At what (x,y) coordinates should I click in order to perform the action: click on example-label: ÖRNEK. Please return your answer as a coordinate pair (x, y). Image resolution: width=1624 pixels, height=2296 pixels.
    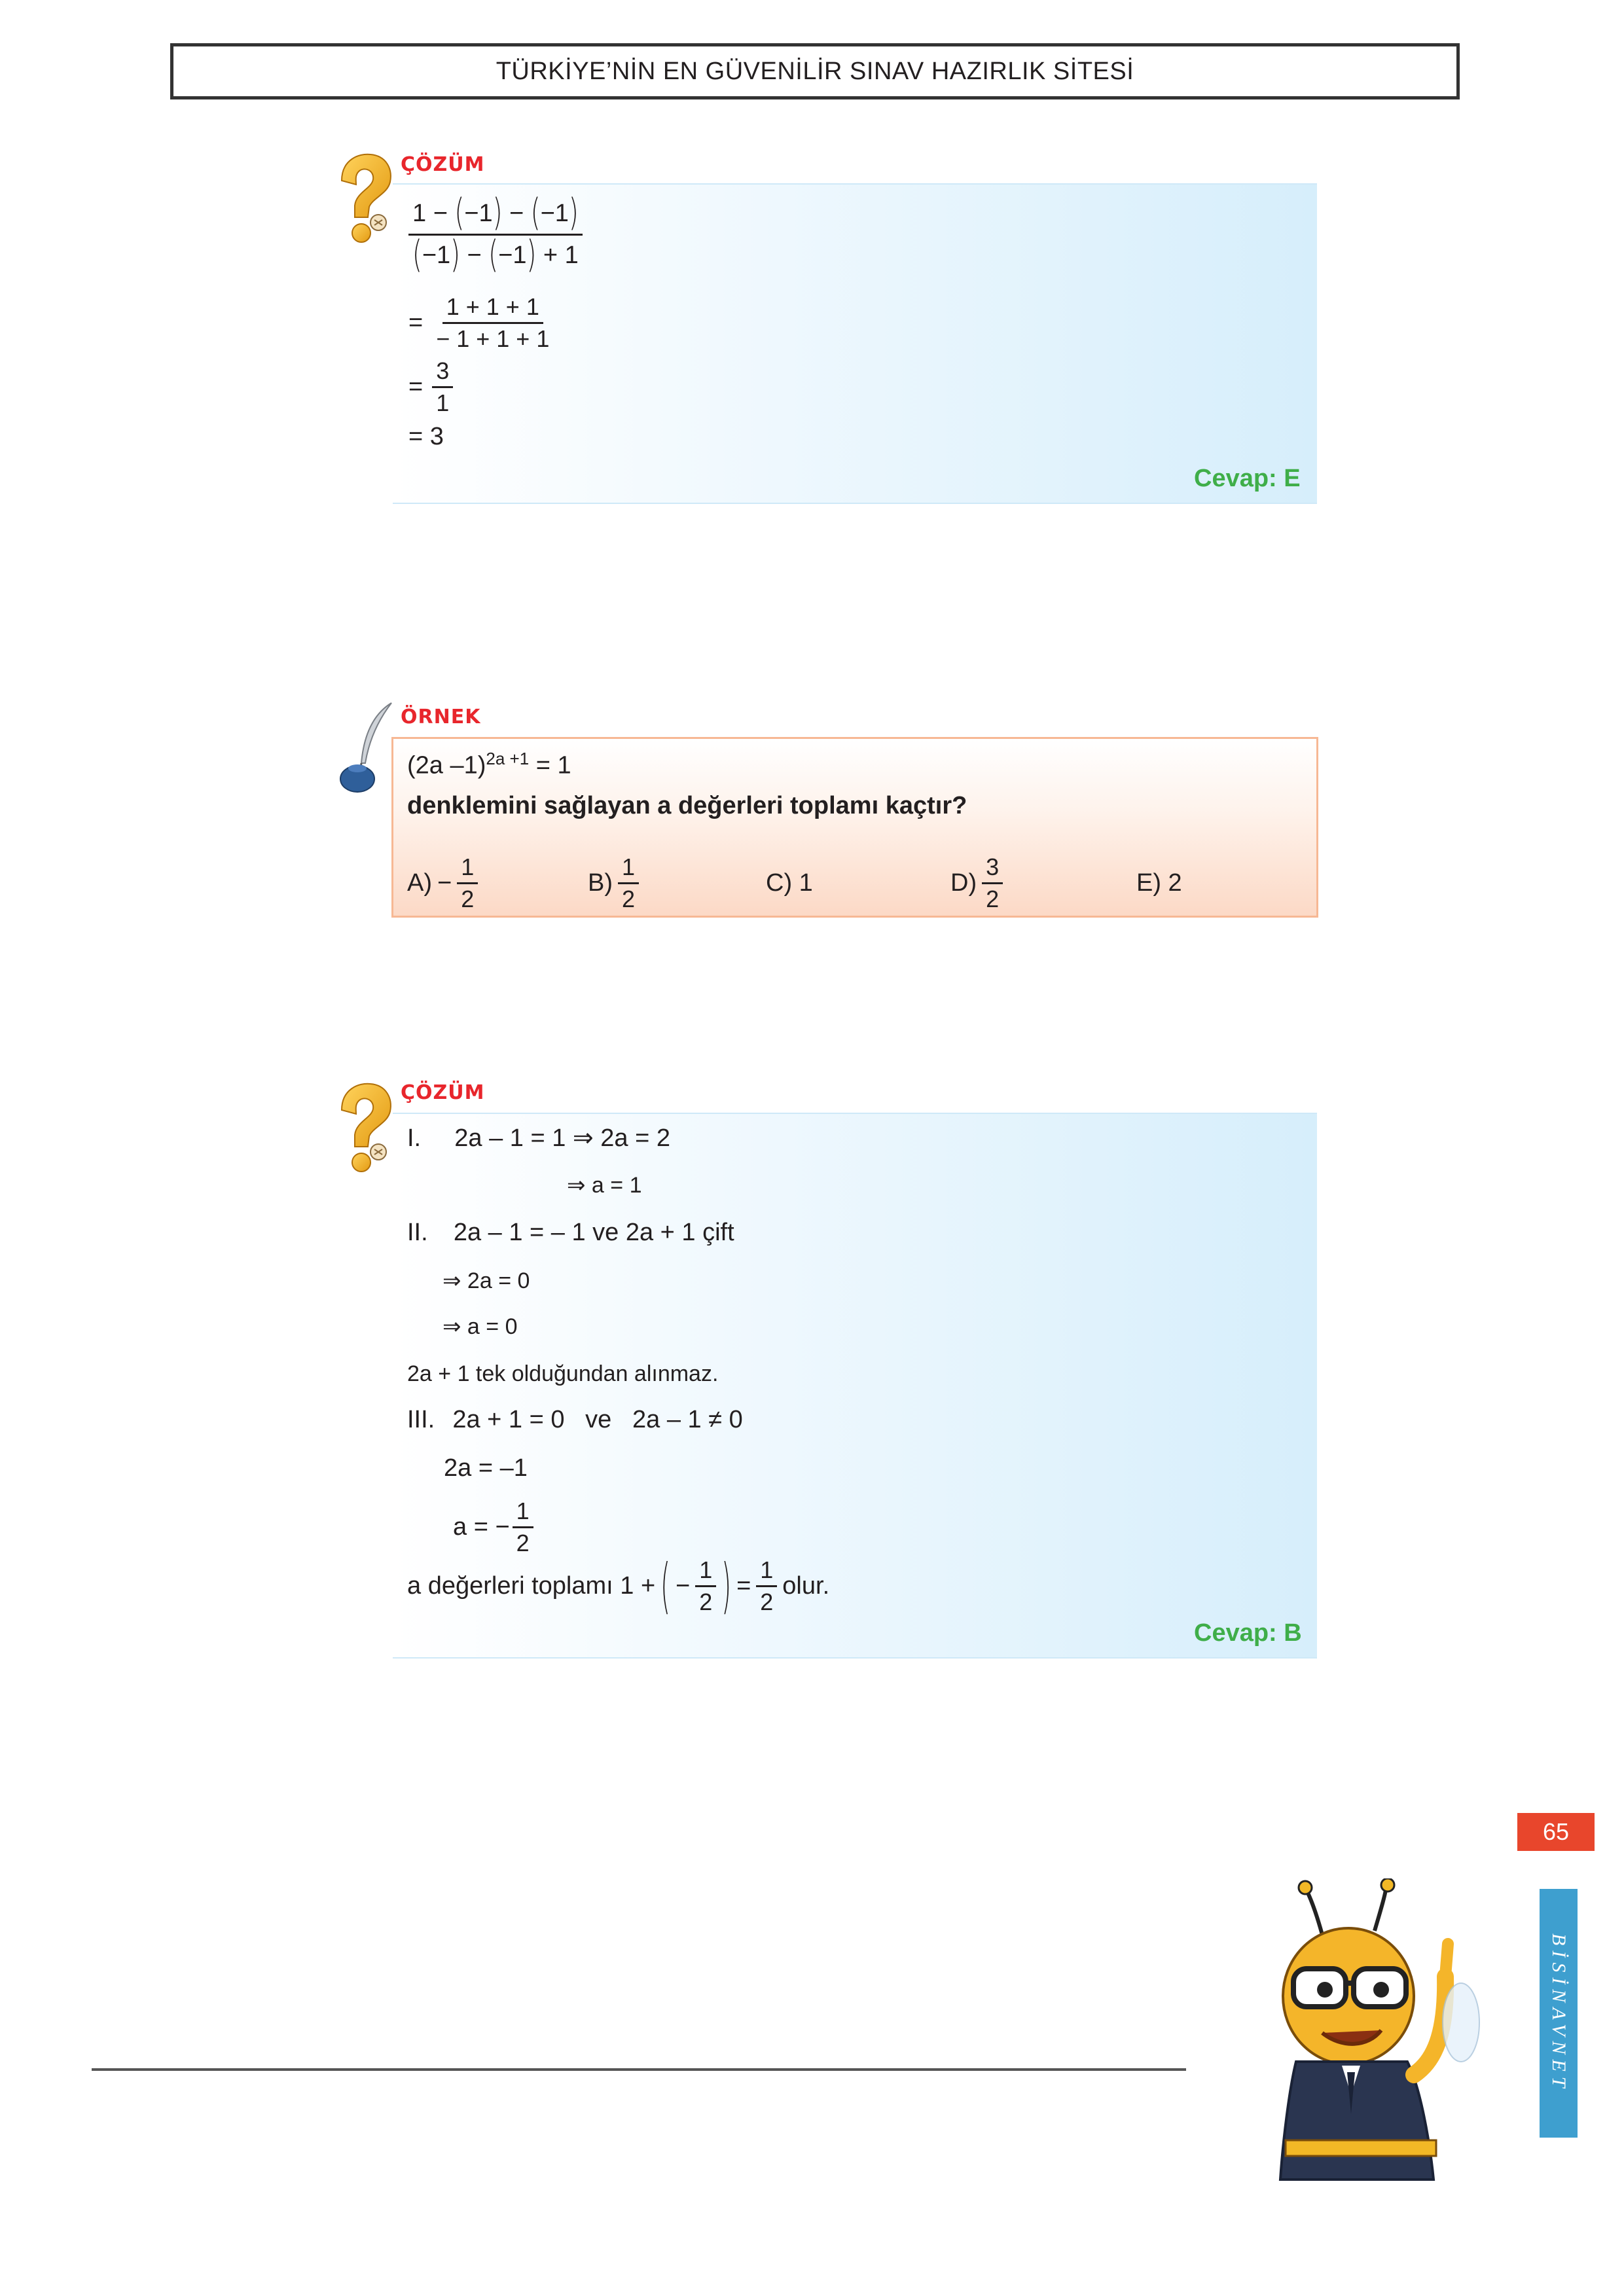
    Looking at the image, I should click on (441, 717).